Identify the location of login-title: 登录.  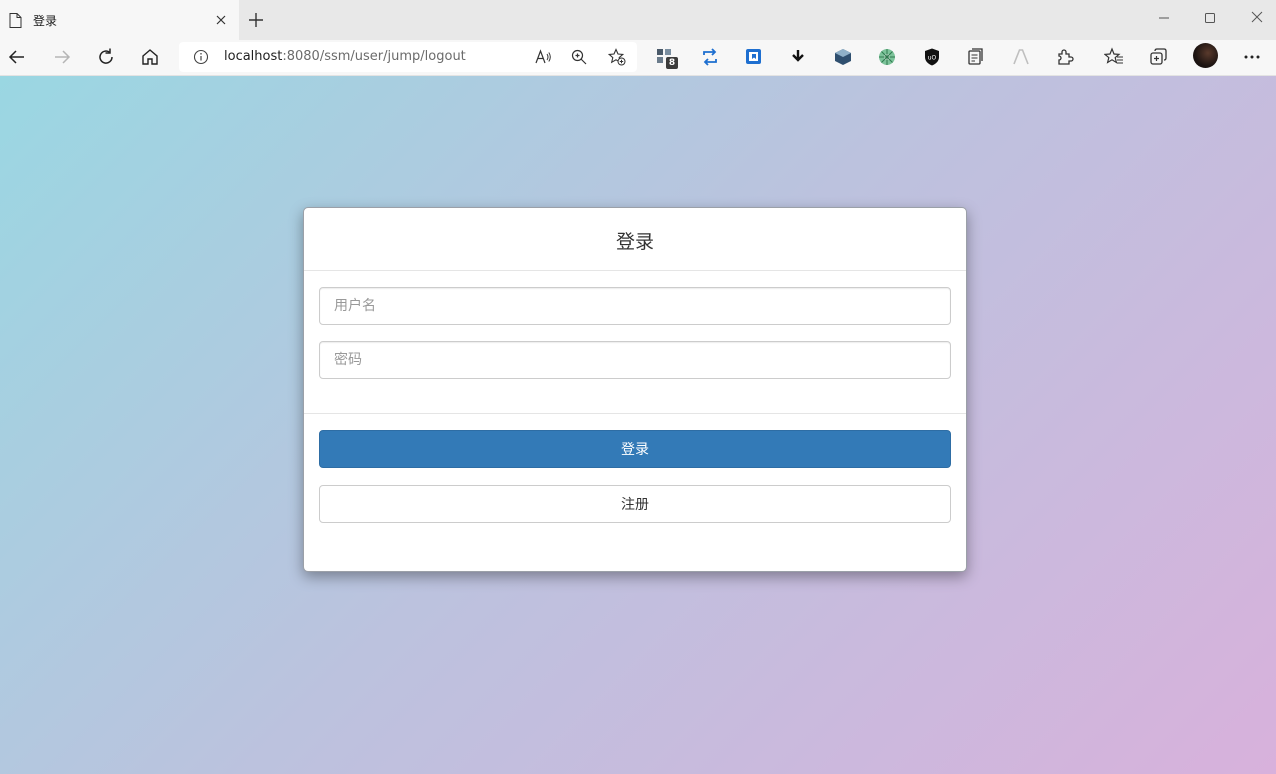
(634, 242).